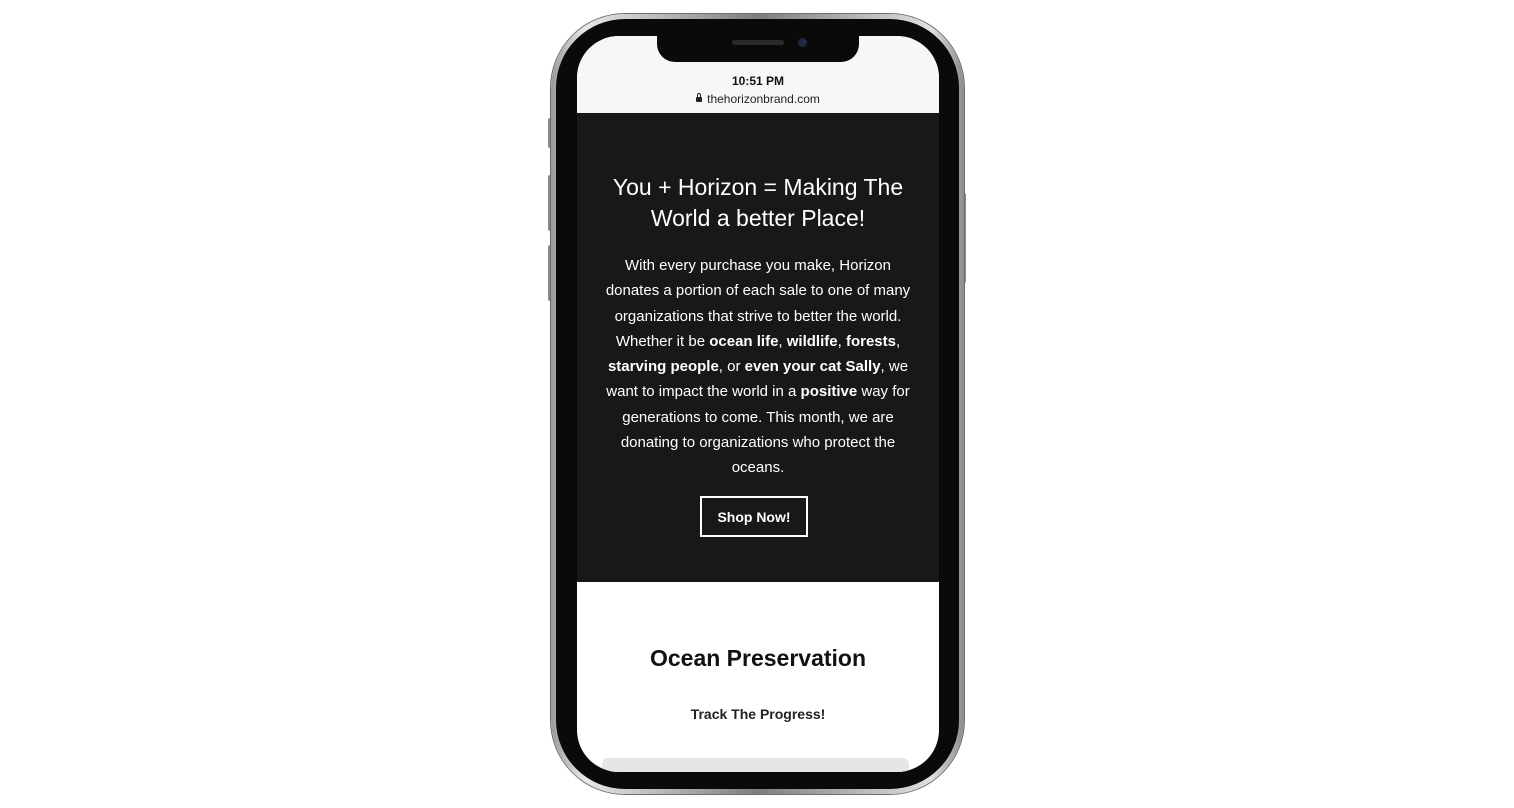  Describe the element at coordinates (731, 367) in the screenshot. I see `hero-body-run: , or` at that location.